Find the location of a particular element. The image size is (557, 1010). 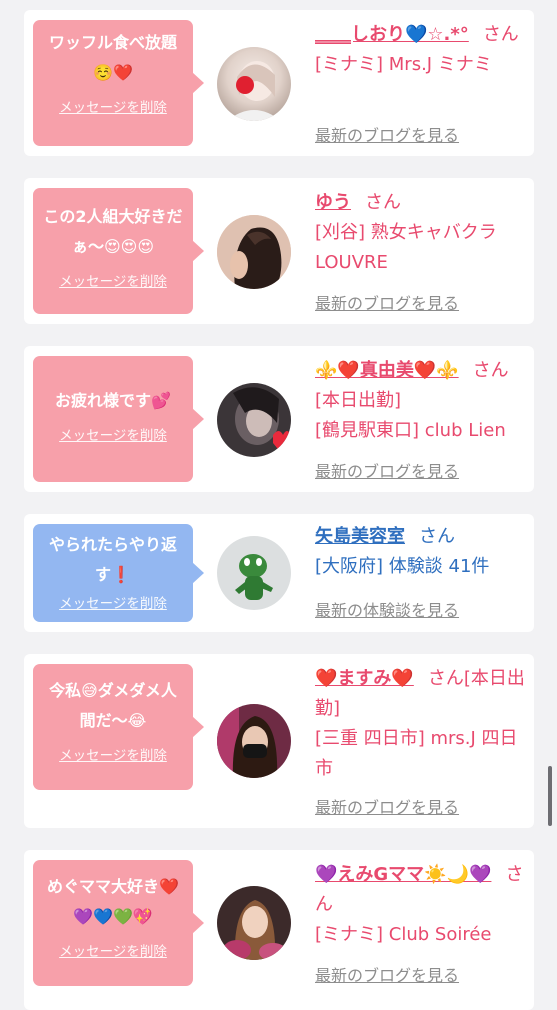

user-info: ⚜️❤️真由美❤️⚜️ さん[本日出勤] [鶴見駅東口] club Lien is located at coordinates (421, 401).